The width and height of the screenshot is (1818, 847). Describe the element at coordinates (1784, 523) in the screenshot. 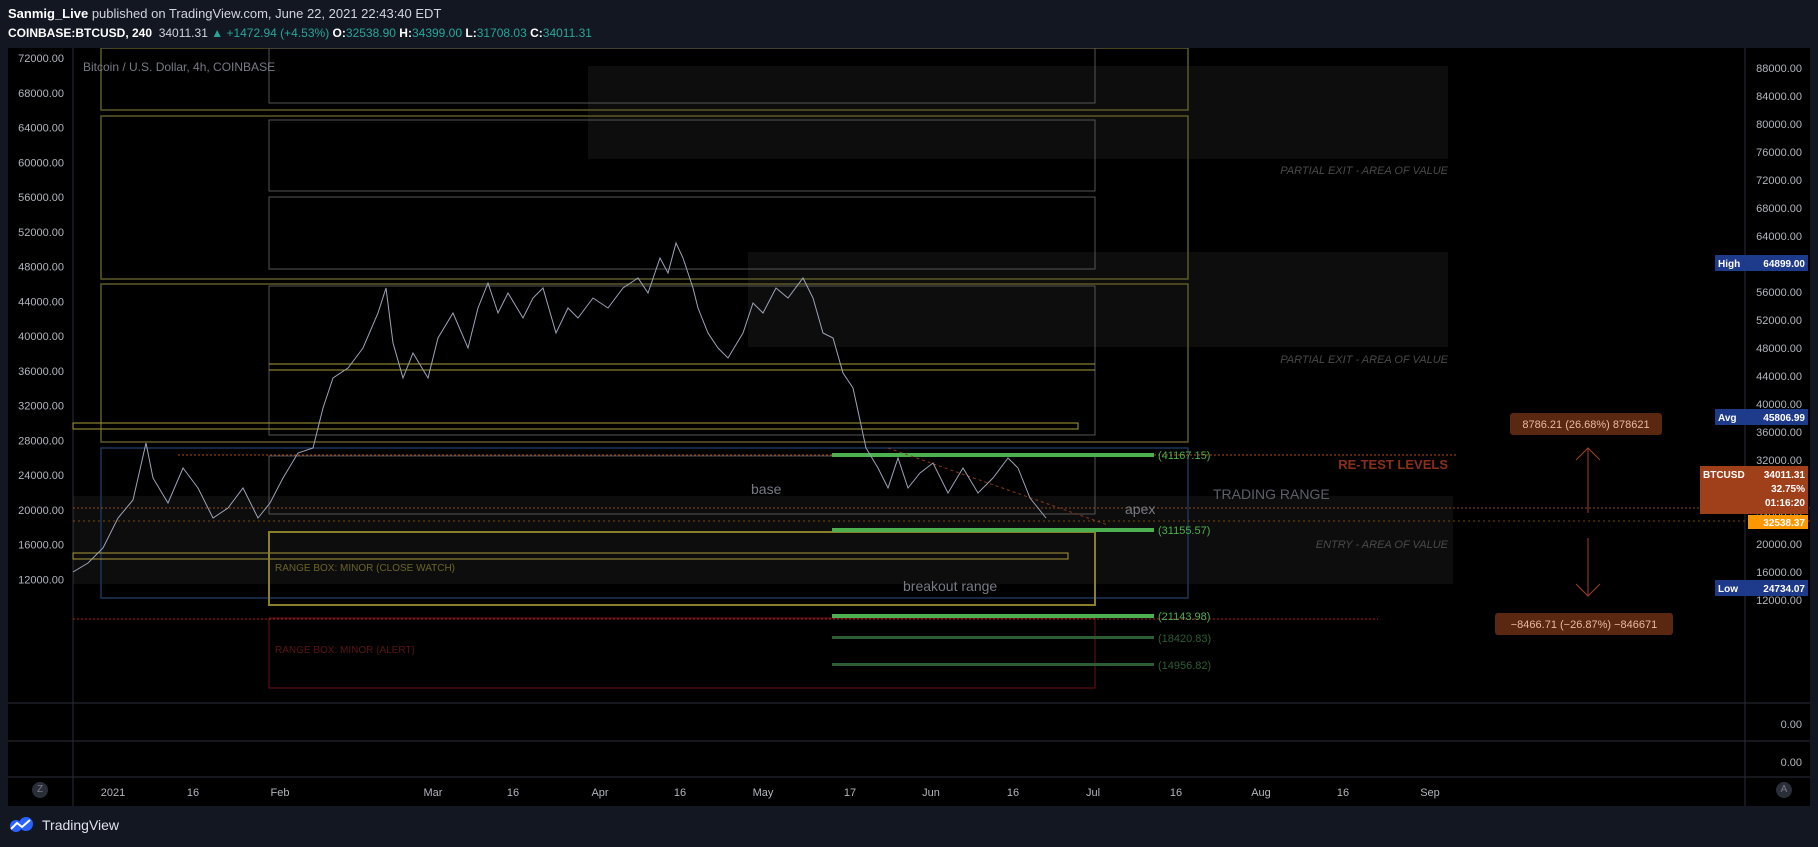

I see `open-price-badge-value: 32538.37` at that location.